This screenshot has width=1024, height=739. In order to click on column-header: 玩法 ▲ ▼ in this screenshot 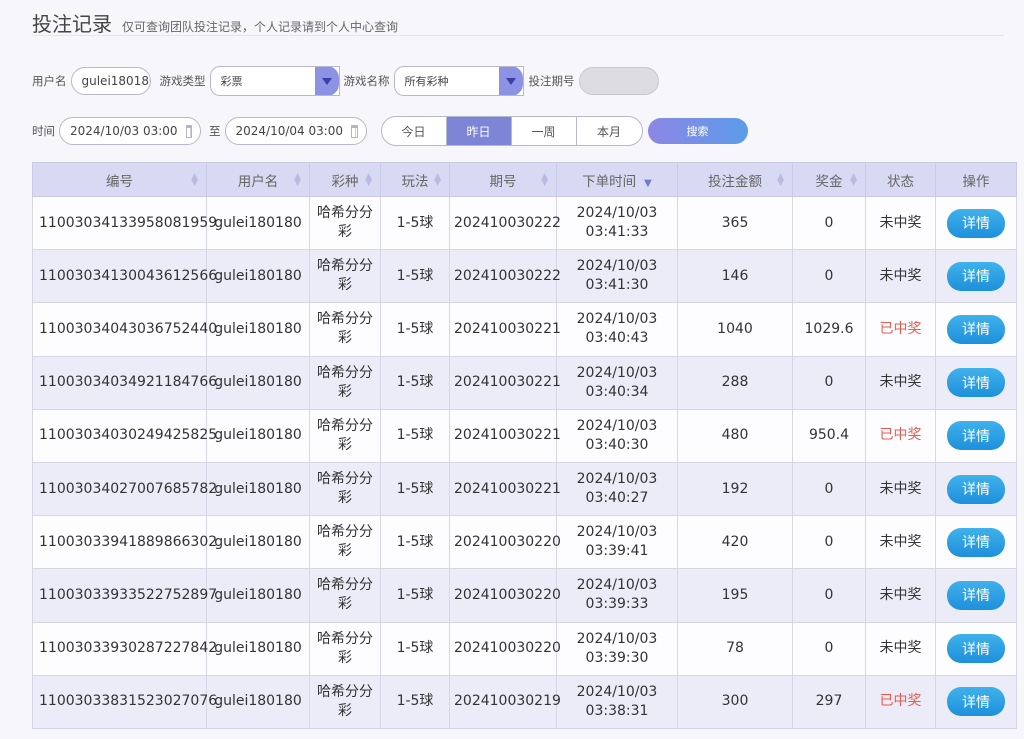, I will do `click(415, 179)`.